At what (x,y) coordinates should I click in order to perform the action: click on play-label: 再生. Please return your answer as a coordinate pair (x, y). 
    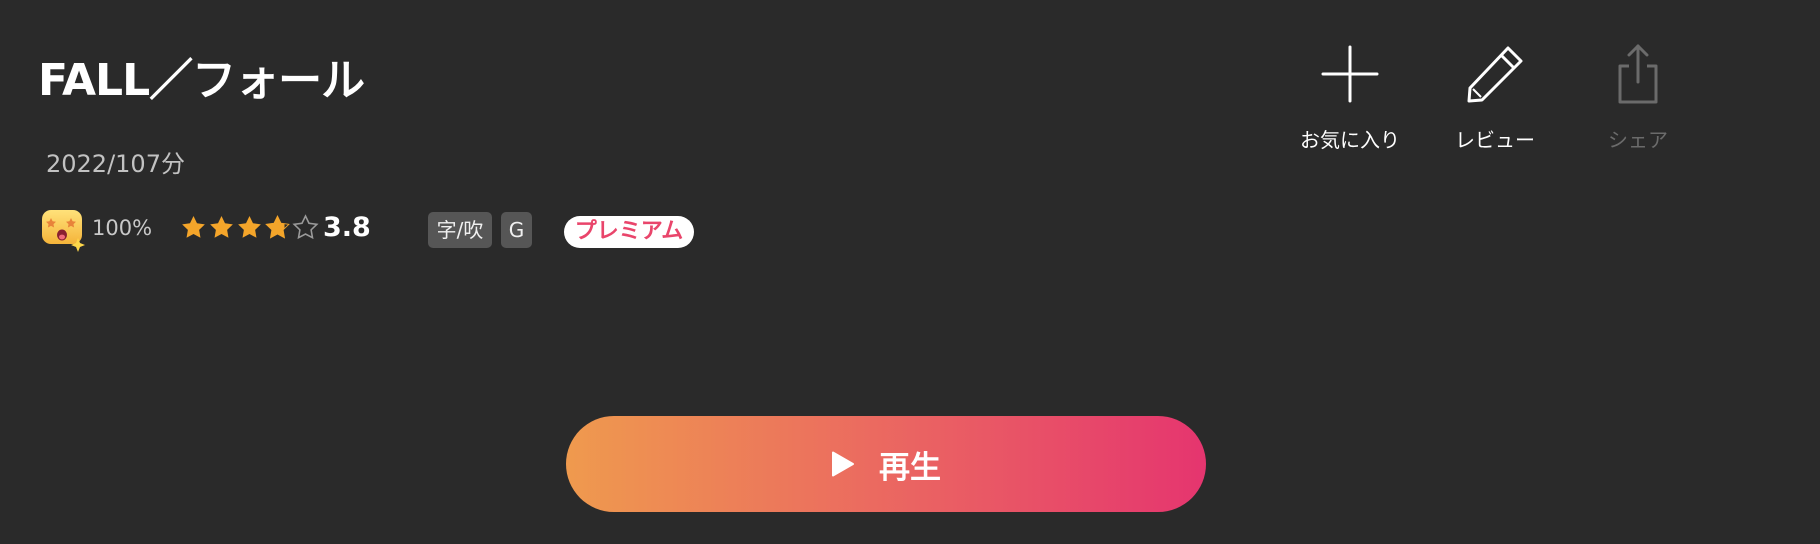
    Looking at the image, I should click on (910, 467).